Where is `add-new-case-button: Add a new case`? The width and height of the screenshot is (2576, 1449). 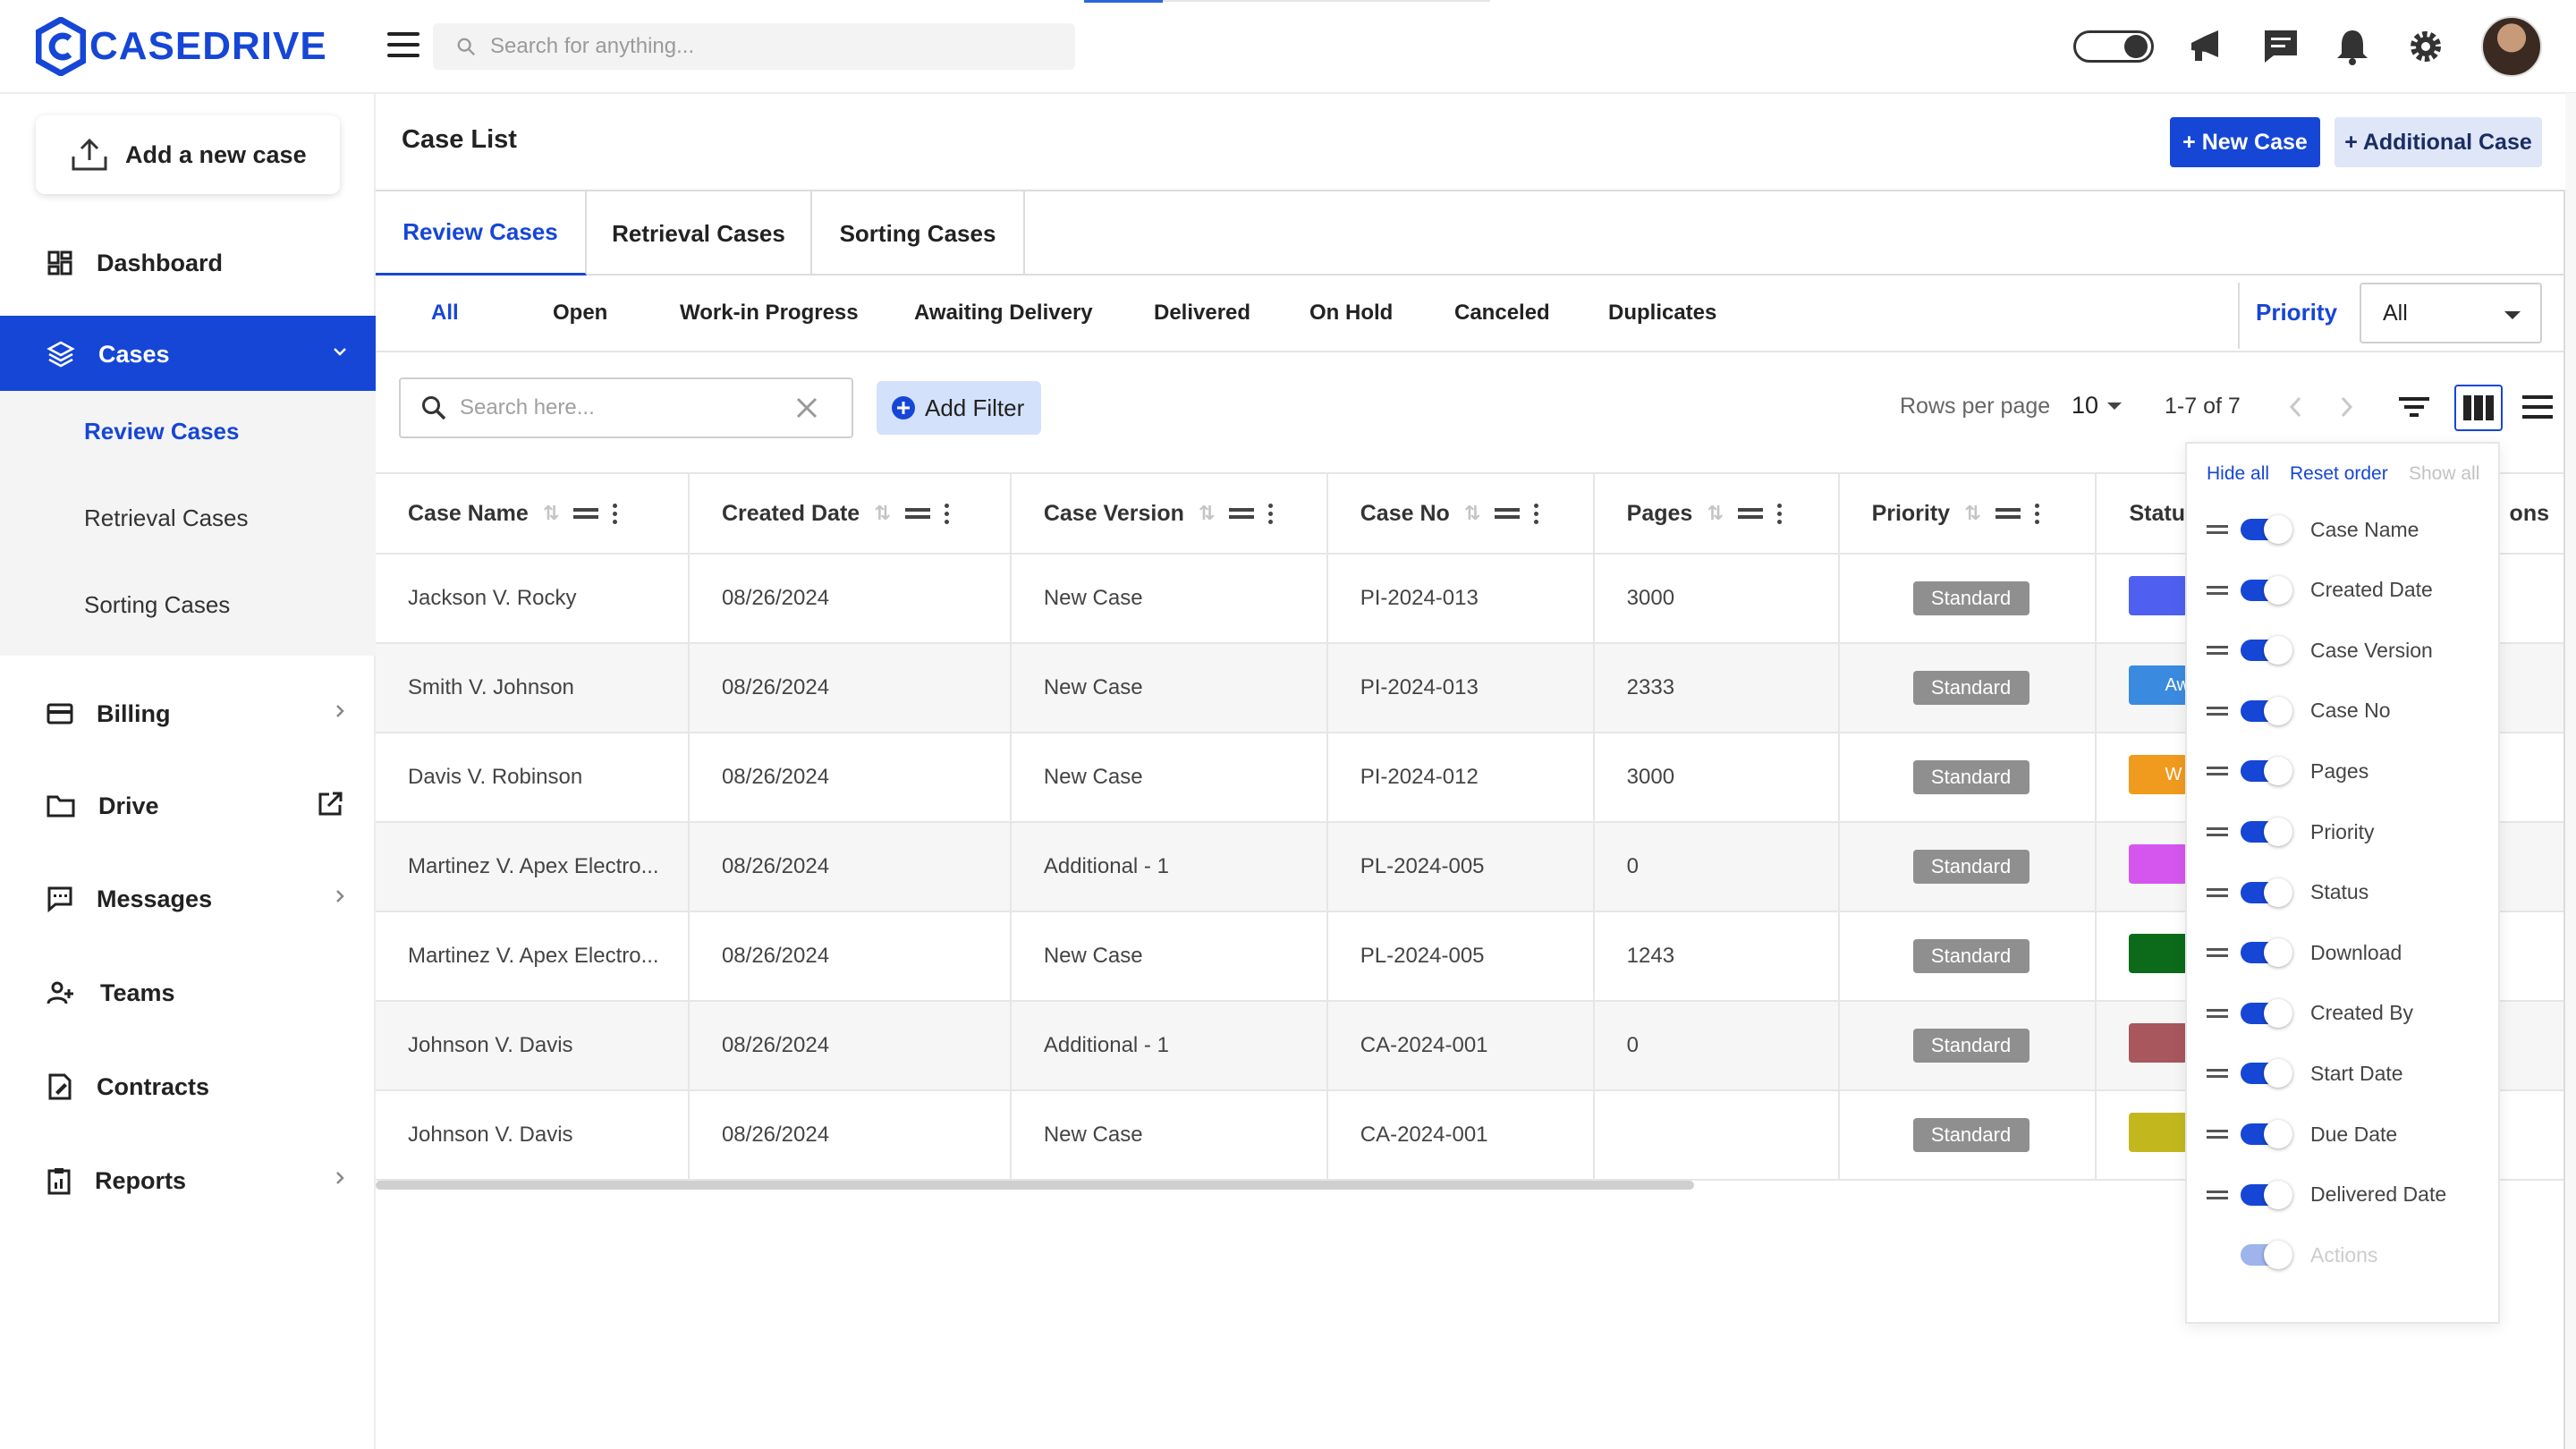 add-new-case-button: Add a new case is located at coordinates (188, 154).